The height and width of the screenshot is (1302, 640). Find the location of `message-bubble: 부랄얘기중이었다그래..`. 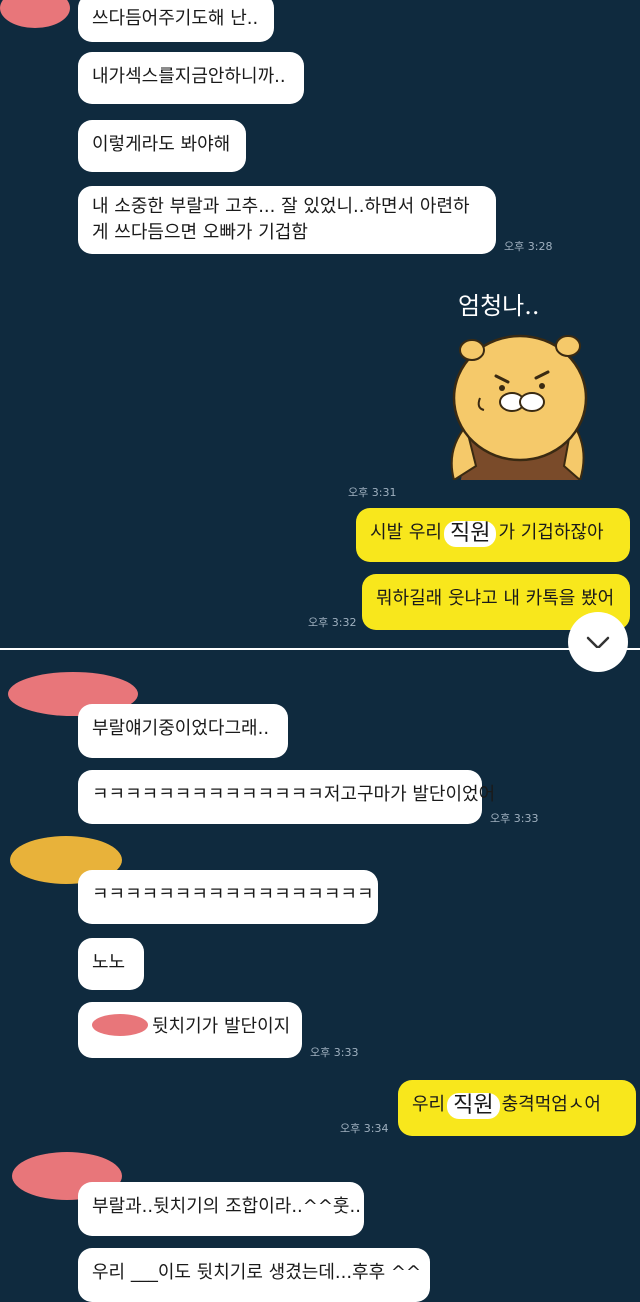

message-bubble: 부랄얘기중이었다그래.. is located at coordinates (183, 731).